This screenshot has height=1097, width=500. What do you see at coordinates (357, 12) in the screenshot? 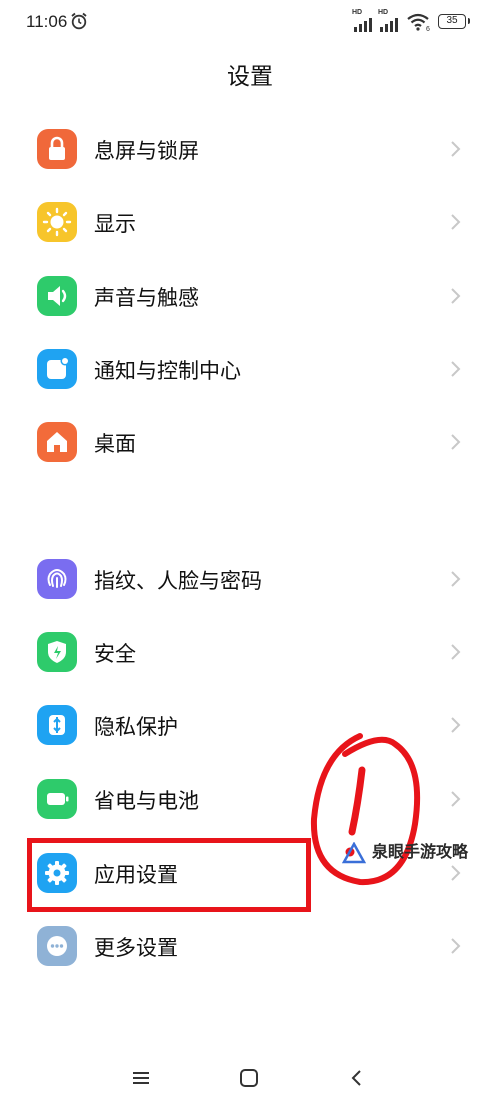
I see `signal-hd-label: HD` at bounding box center [357, 12].